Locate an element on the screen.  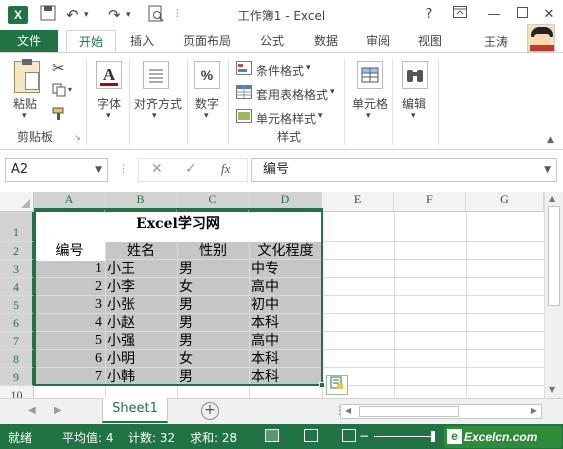
scroll-right-icon: ▶ is located at coordinates (534, 410).